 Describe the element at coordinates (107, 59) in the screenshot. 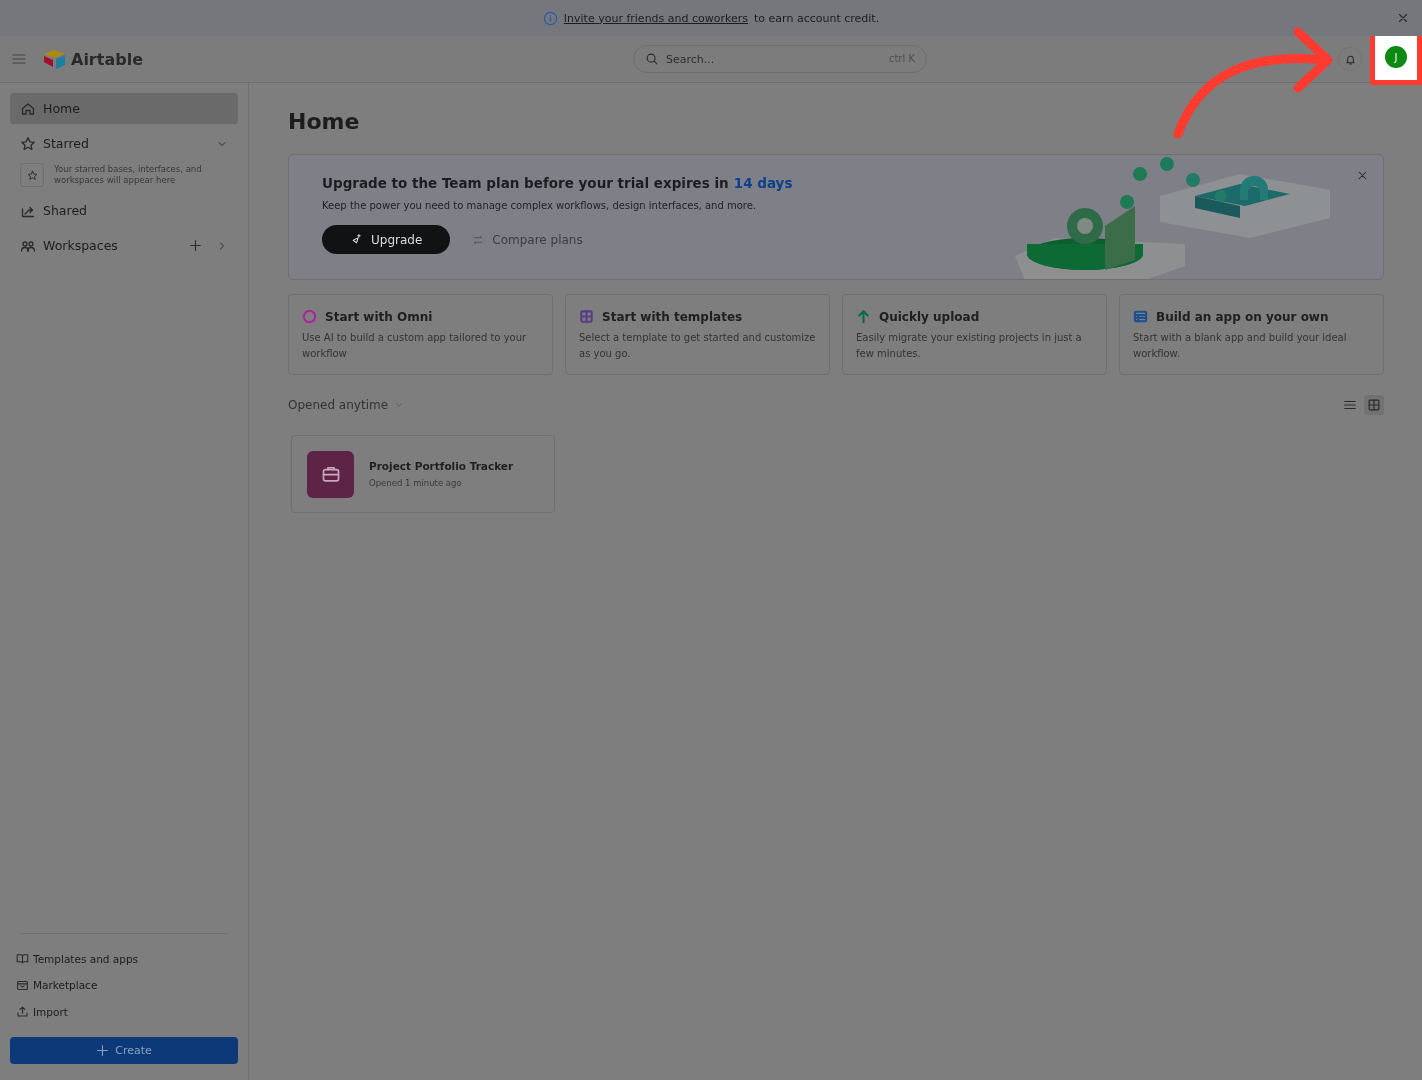

I see `logo-text: Airtable` at that location.